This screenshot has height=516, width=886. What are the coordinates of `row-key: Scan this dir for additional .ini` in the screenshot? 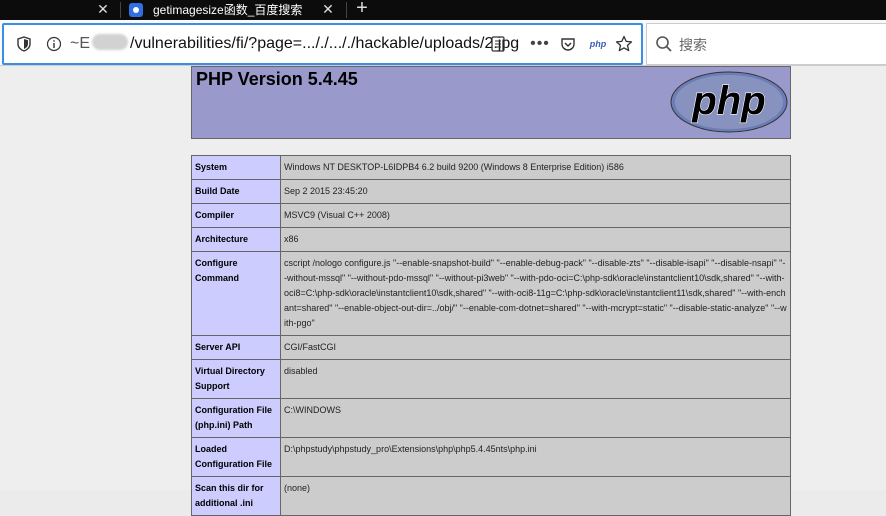 It's located at (236, 496).